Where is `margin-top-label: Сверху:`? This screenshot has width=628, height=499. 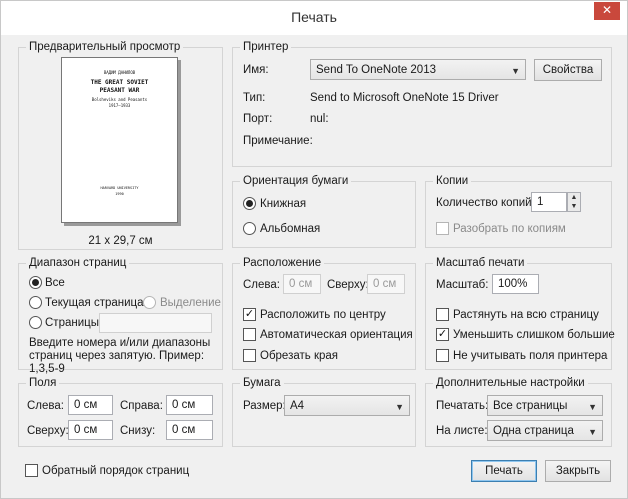 margin-top-label: Сверху: is located at coordinates (48, 431).